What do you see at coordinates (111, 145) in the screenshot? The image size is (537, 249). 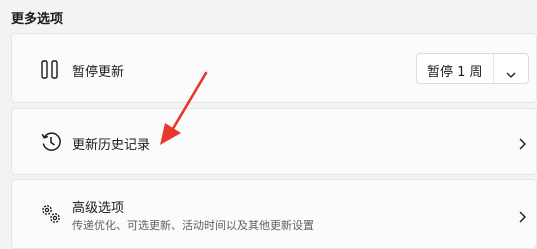 I see `update-history-label: 更新历史记录` at bounding box center [111, 145].